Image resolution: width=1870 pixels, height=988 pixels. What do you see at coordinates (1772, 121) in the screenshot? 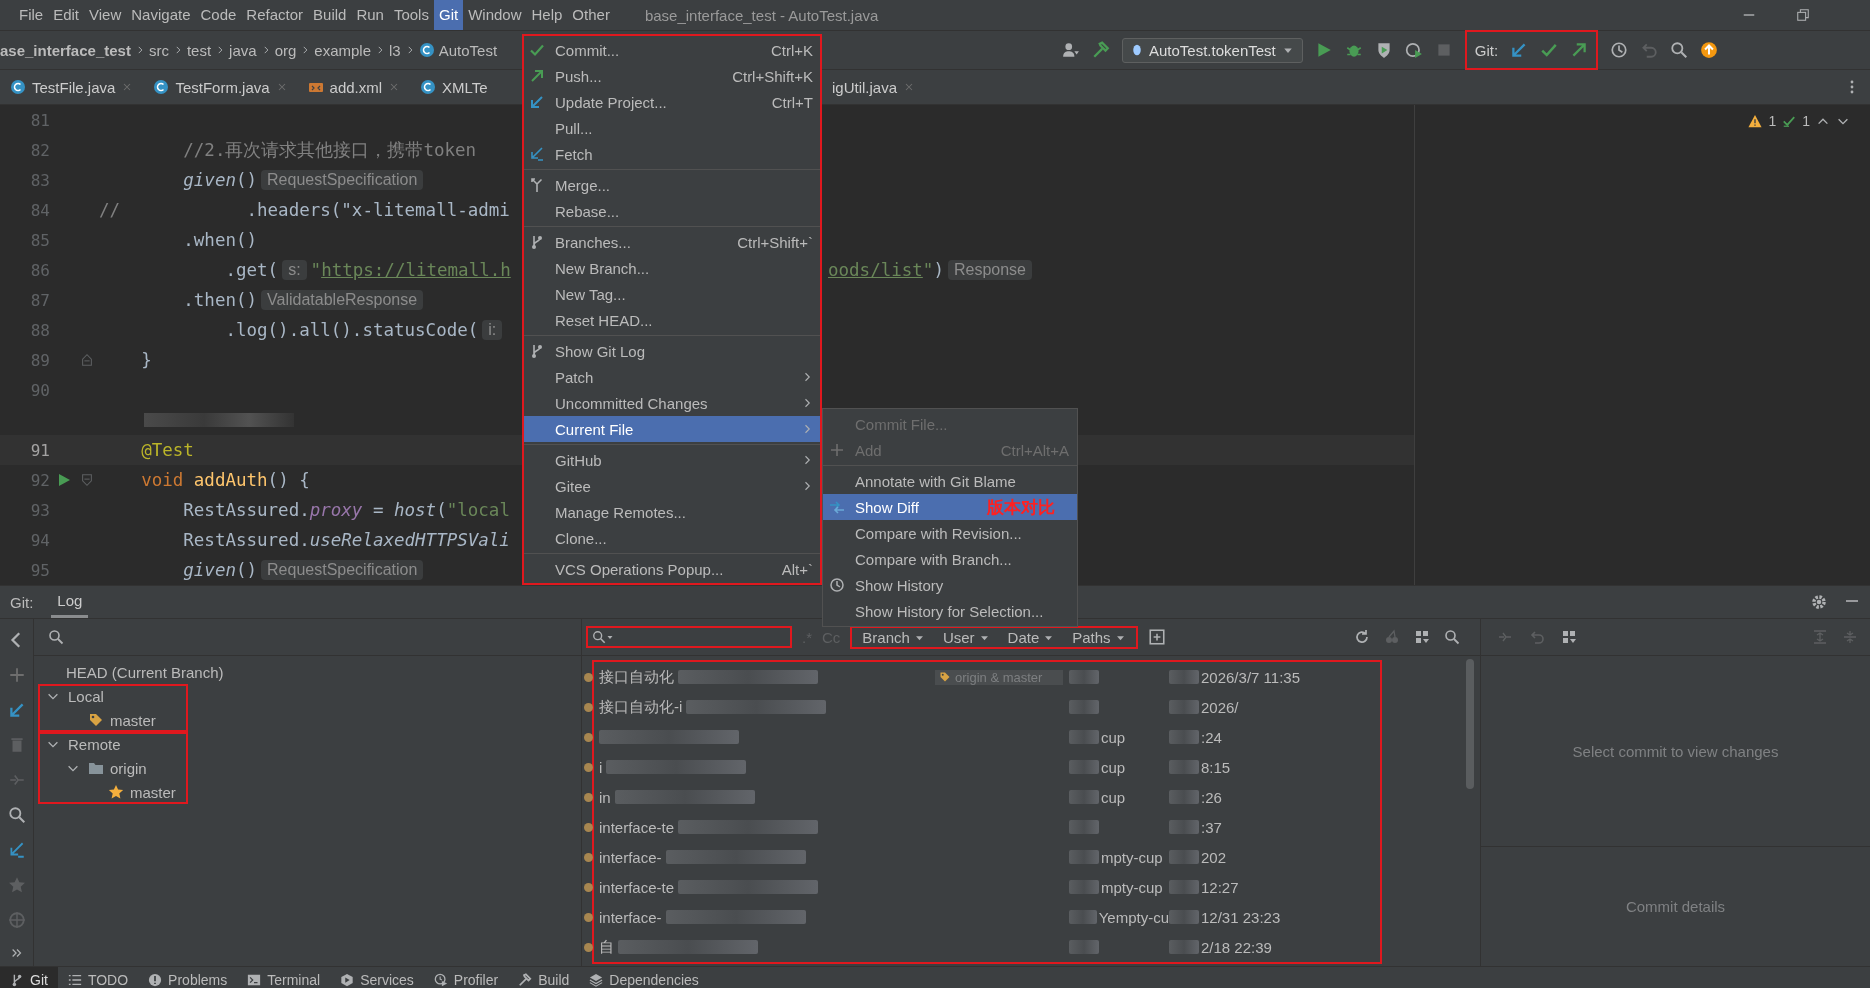
I see `warning-count: 1` at bounding box center [1772, 121].